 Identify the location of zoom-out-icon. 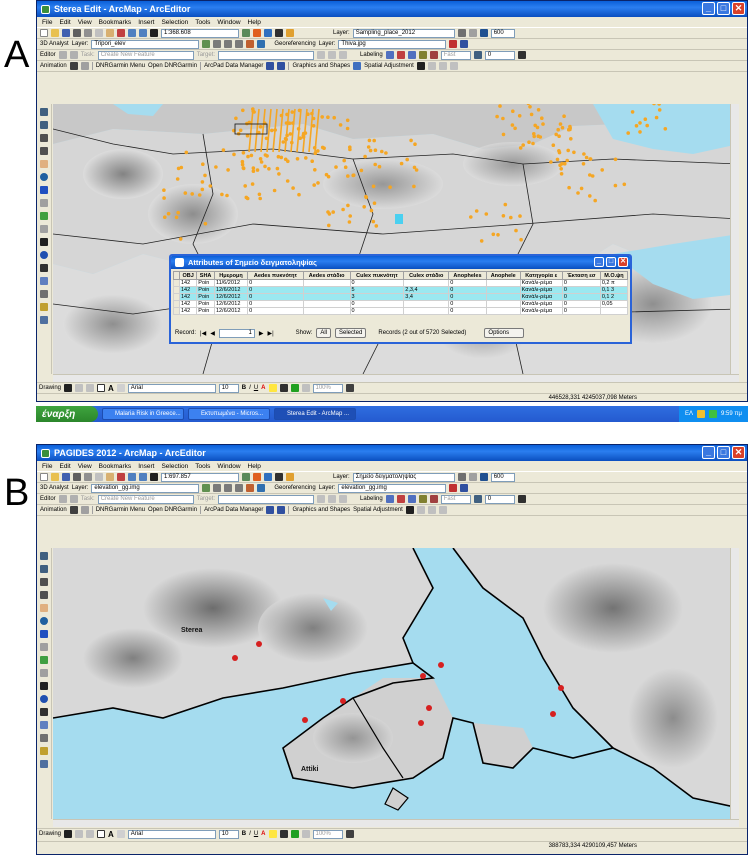
(44, 125).